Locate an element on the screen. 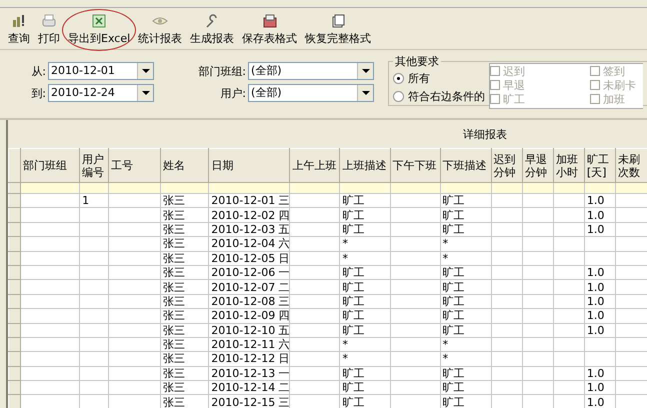 This screenshot has width=647, height=408. column-header: 迟到分钟 is located at coordinates (506, 165).